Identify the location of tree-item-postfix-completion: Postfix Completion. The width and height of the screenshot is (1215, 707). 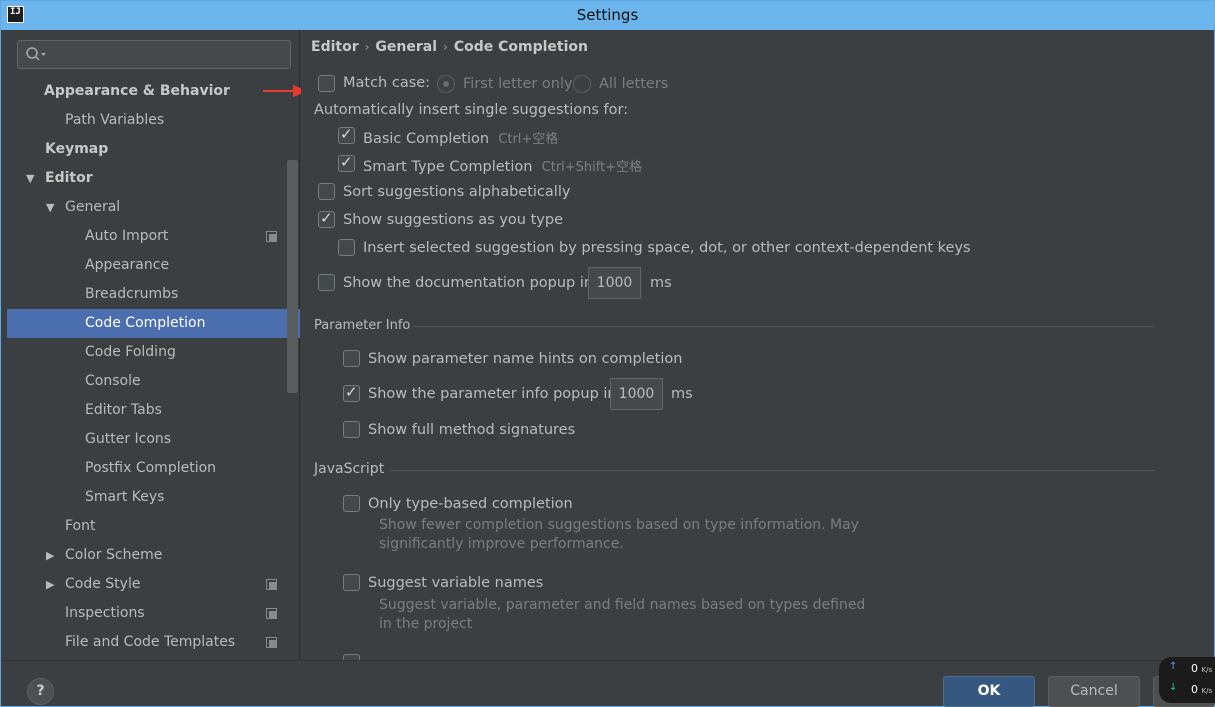
(153, 468).